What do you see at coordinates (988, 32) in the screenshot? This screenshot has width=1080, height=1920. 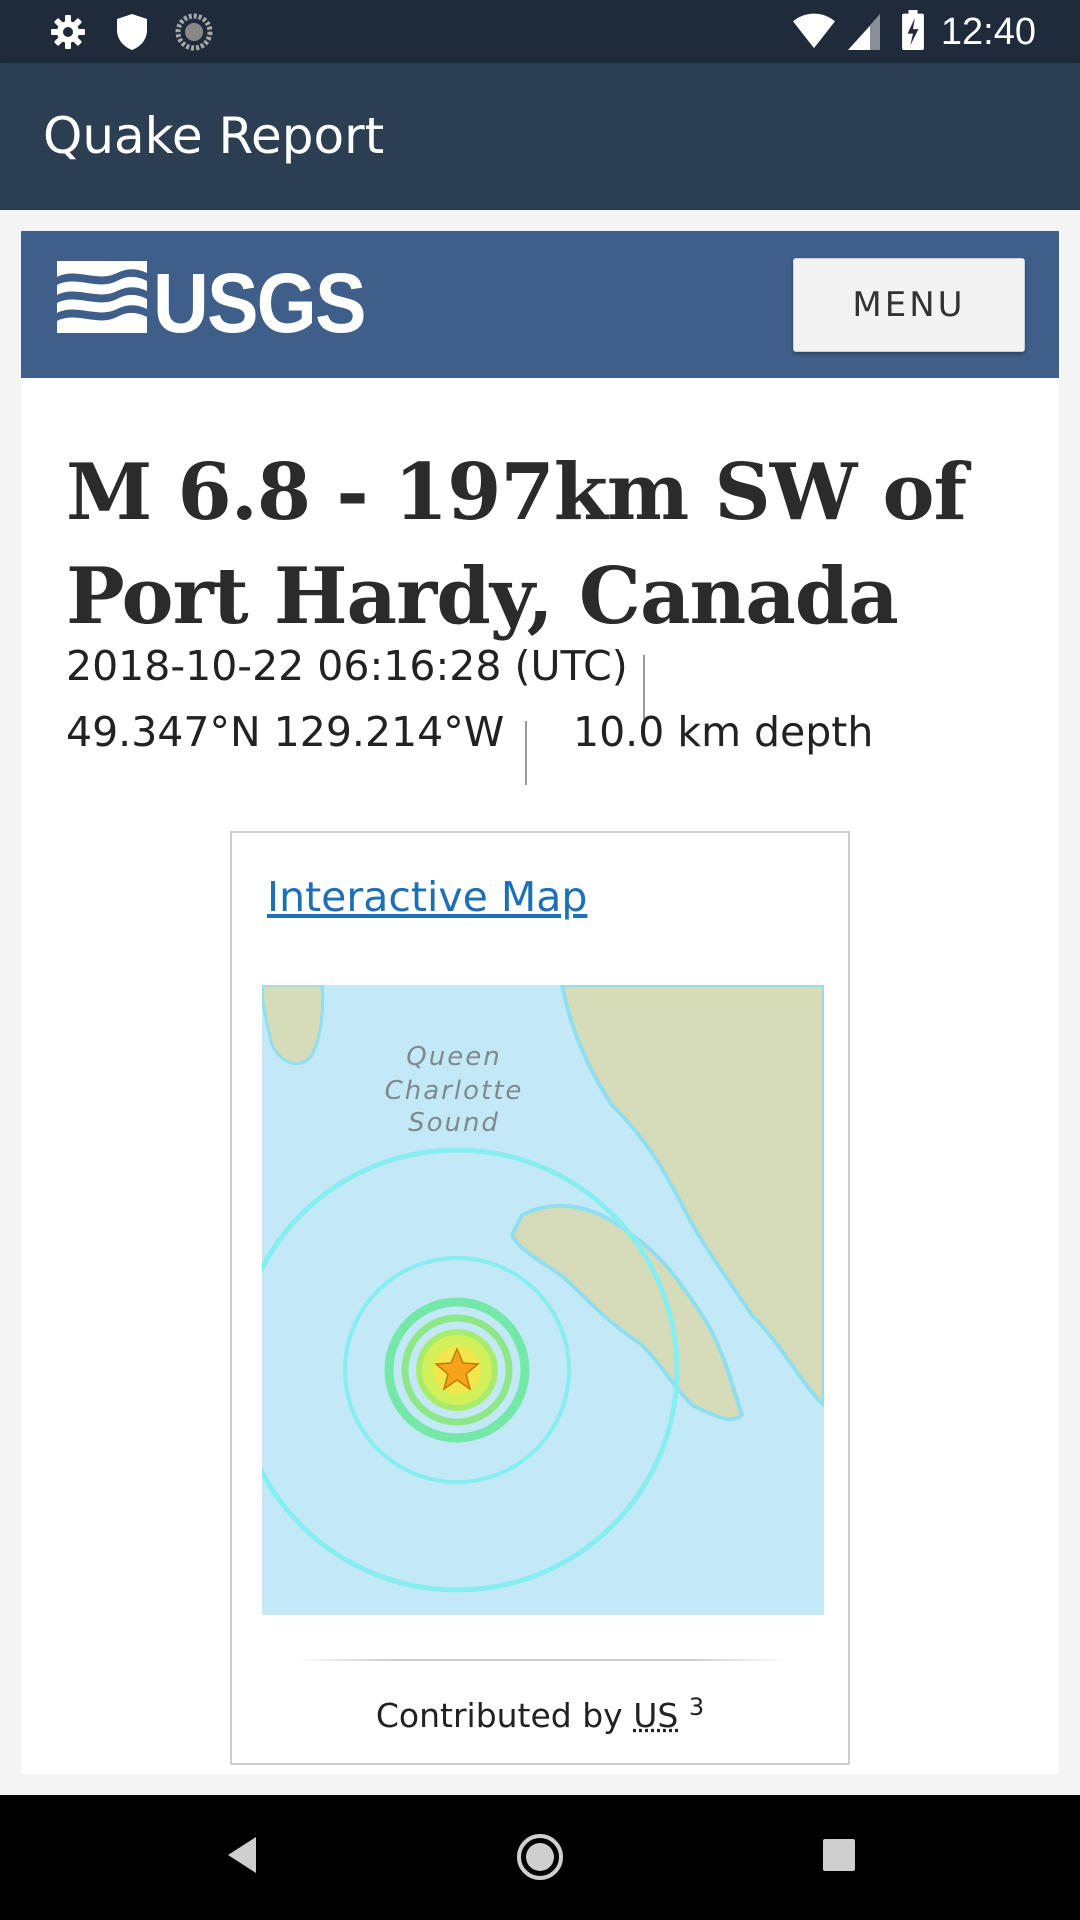 I see `status-time: 12:40` at bounding box center [988, 32].